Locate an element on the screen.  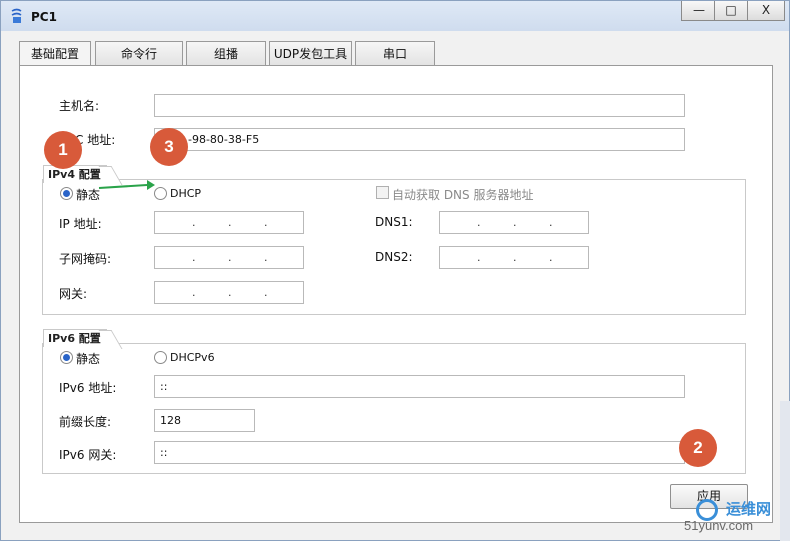
ipv6-gateway-label: IPv6 网关: is located at coordinates (88, 455).